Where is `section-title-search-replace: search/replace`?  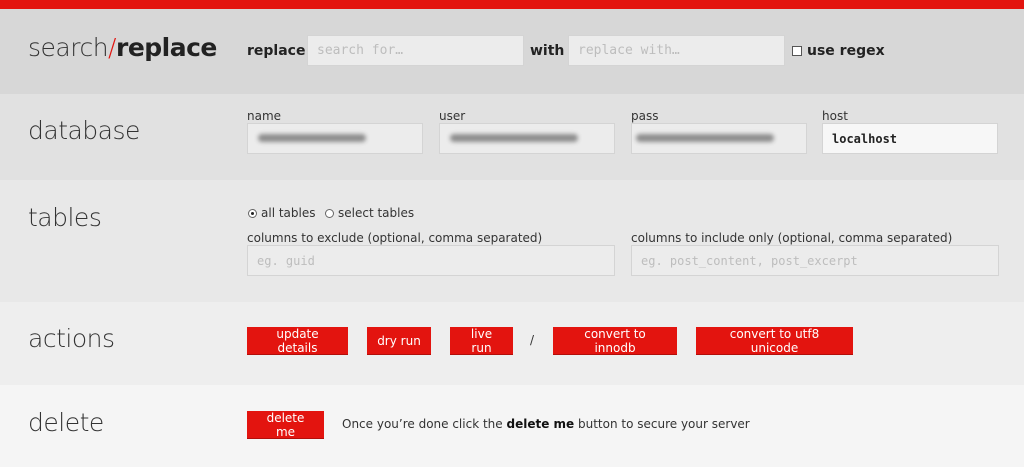 section-title-search-replace: search/replace is located at coordinates (122, 47).